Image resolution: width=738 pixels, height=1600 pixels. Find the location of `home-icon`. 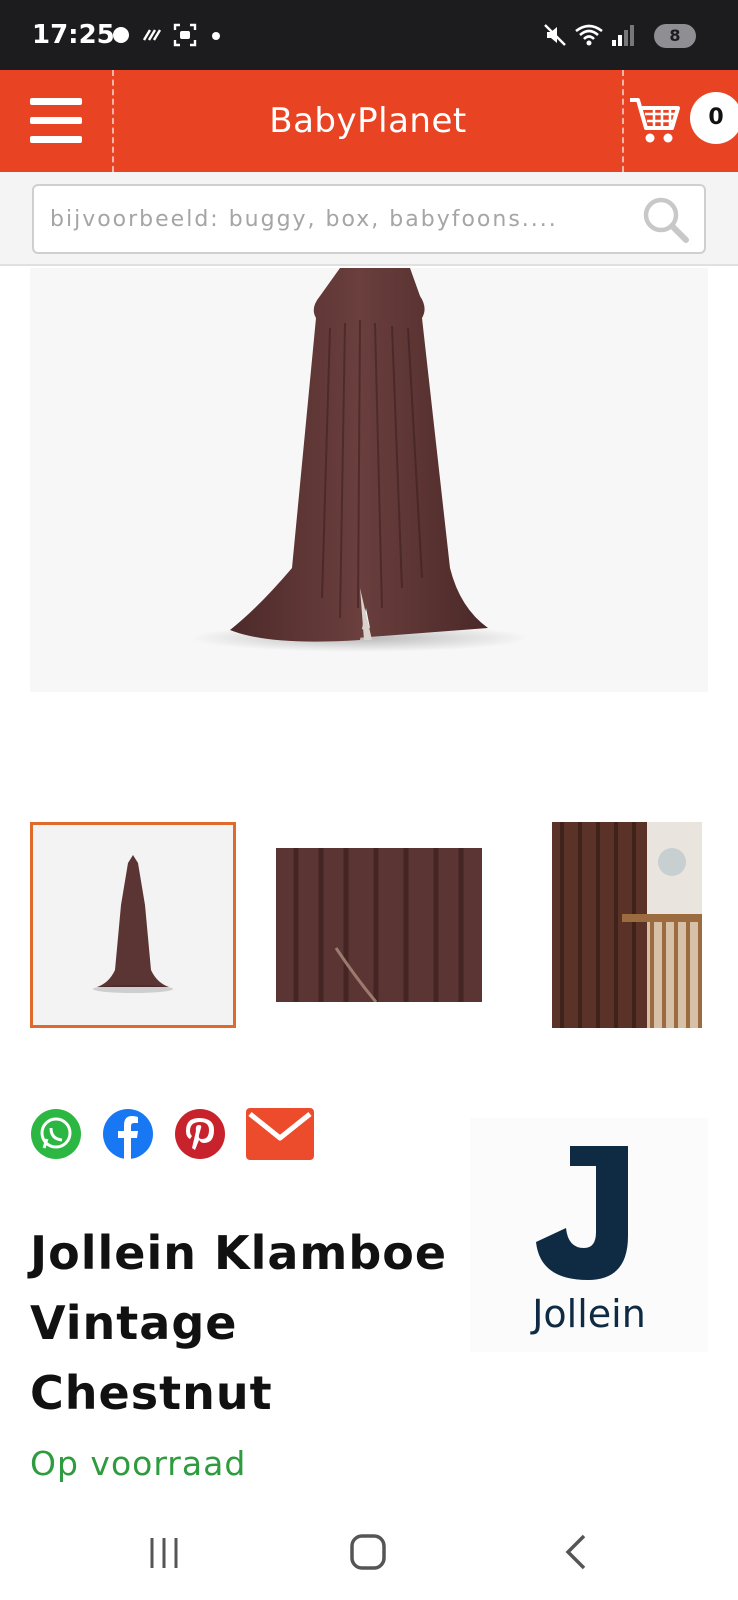

home-icon is located at coordinates (368, 1552).